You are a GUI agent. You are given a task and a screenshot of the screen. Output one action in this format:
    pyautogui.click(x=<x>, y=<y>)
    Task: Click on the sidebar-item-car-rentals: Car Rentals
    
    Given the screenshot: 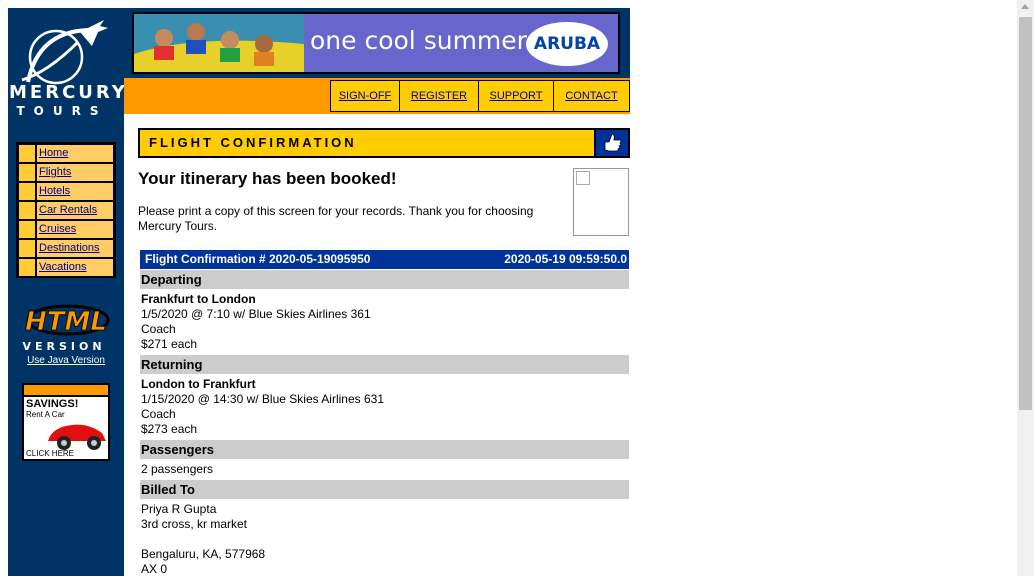 What is the action you would take?
    pyautogui.click(x=66, y=210)
    